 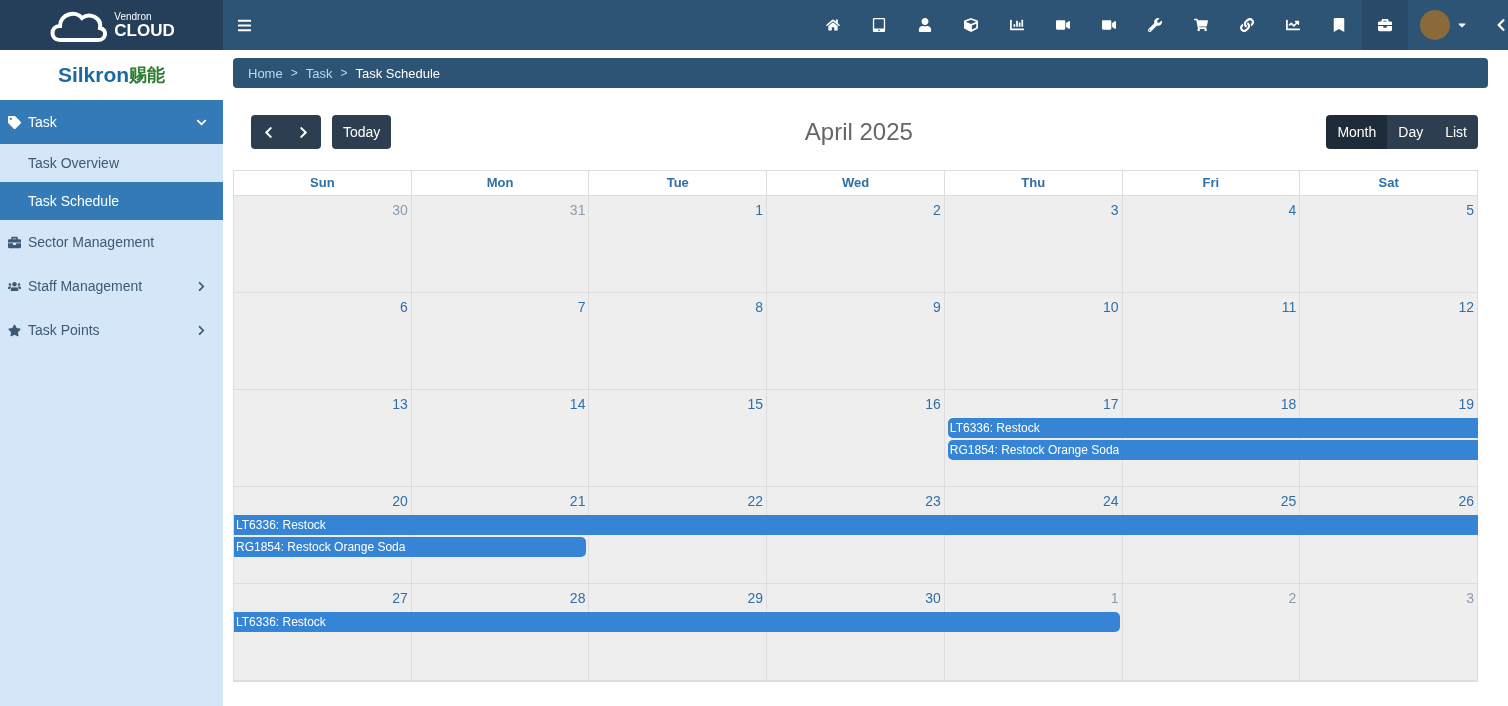 I want to click on view-tab: List, so click(x=1456, y=132).